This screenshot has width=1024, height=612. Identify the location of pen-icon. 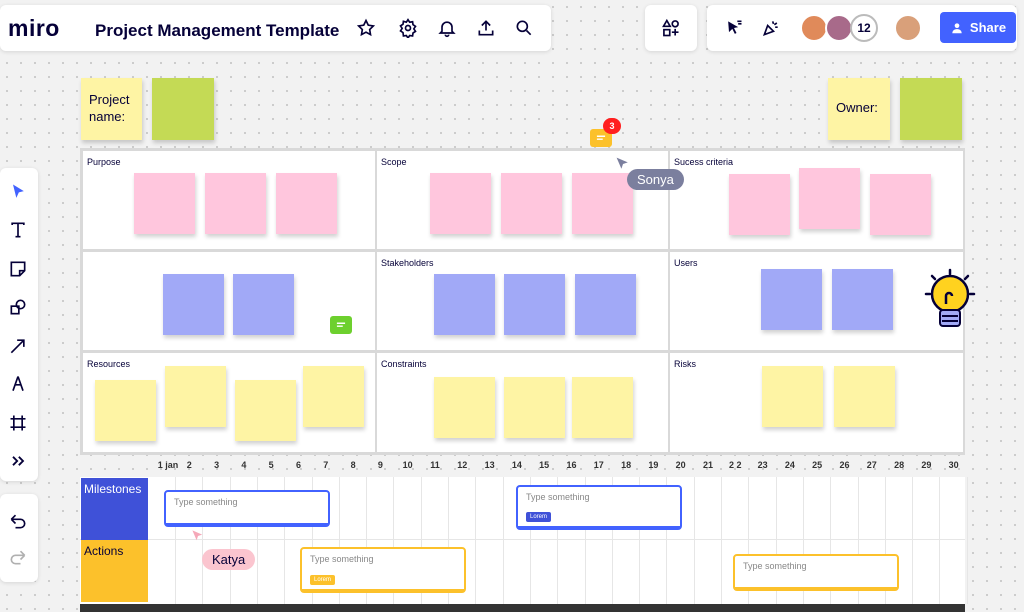
(18, 384).